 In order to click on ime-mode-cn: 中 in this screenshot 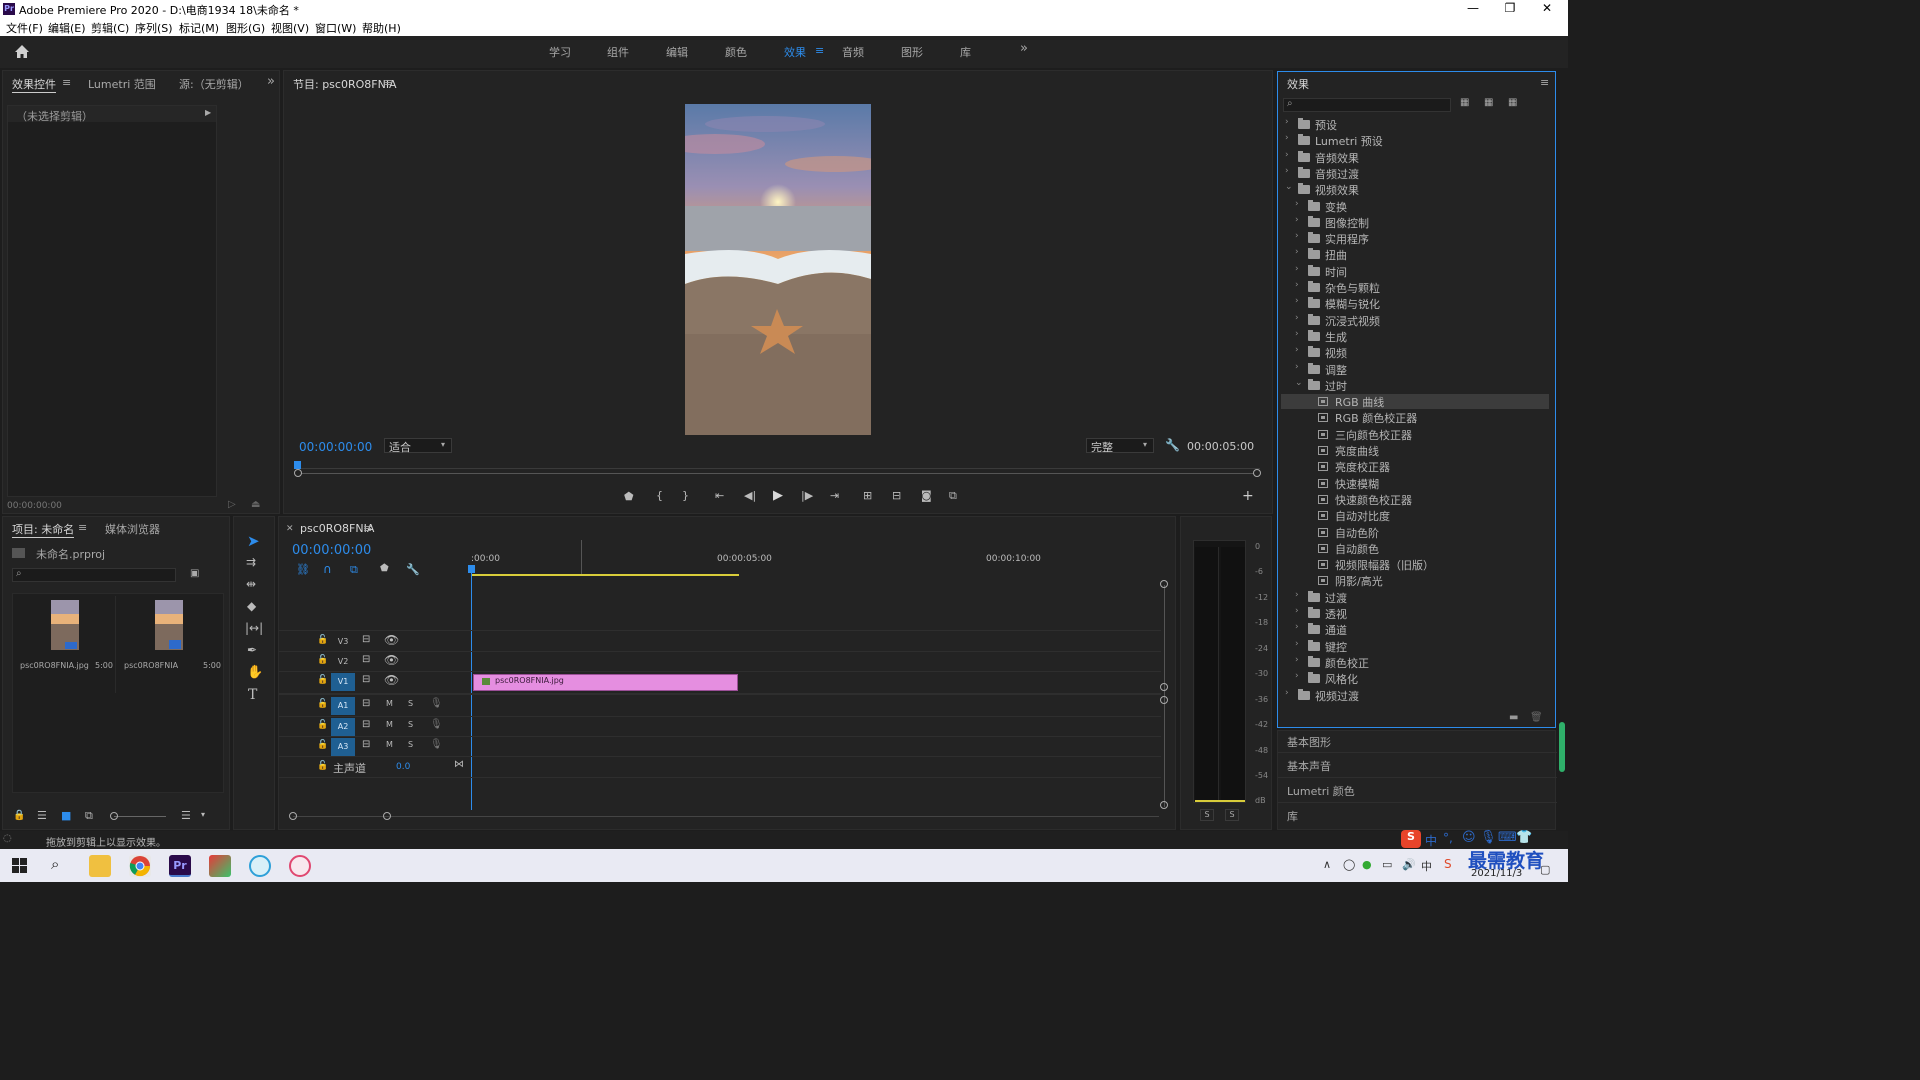, I will do `click(1431, 840)`.